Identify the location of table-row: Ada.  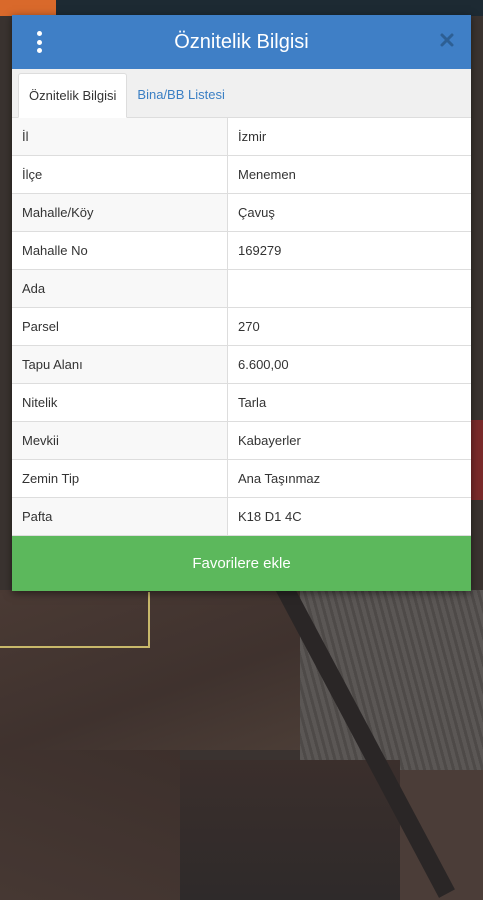
(241, 288).